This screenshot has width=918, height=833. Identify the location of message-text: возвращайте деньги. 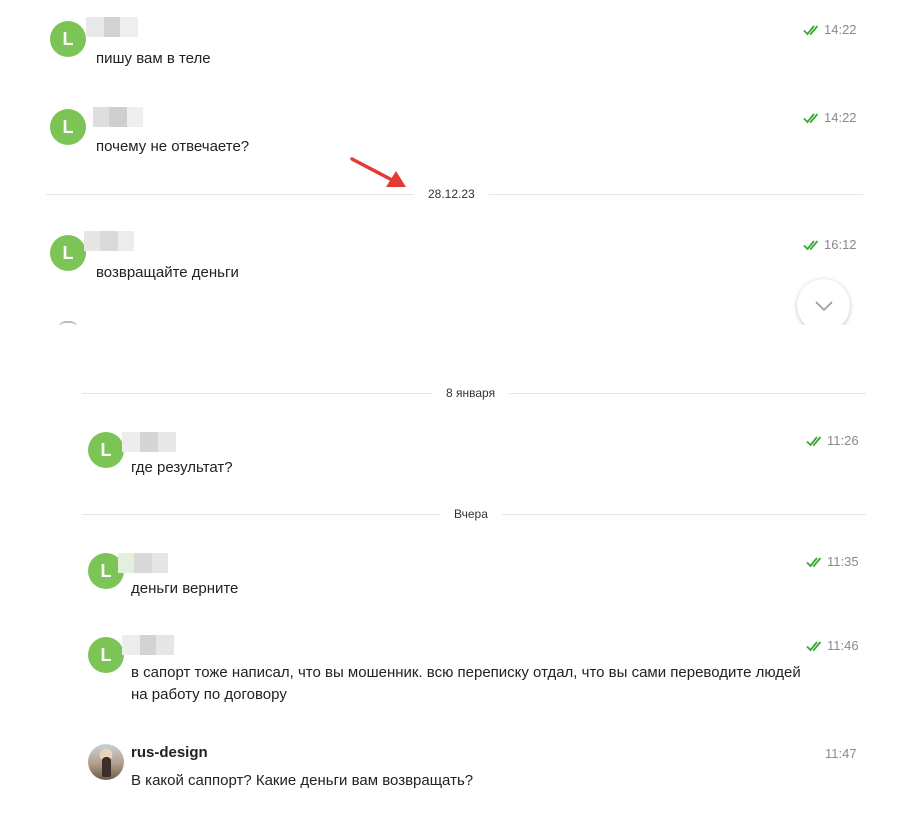
(167, 272).